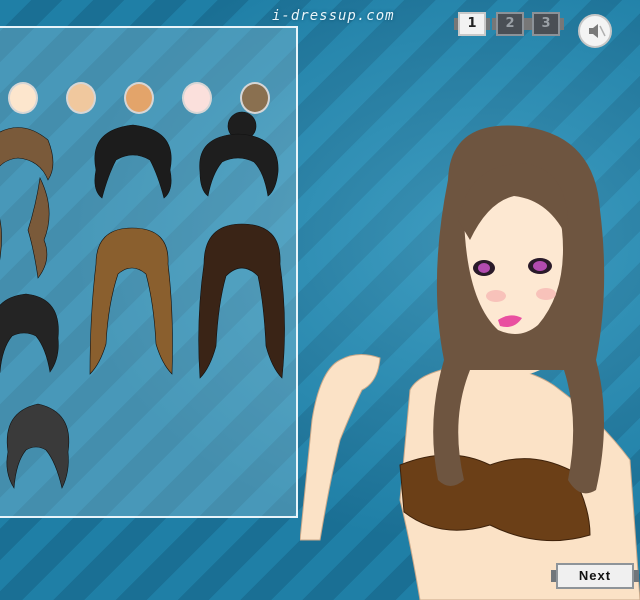 The width and height of the screenshot is (640, 600). I want to click on page-2-button: 2, so click(510, 24).